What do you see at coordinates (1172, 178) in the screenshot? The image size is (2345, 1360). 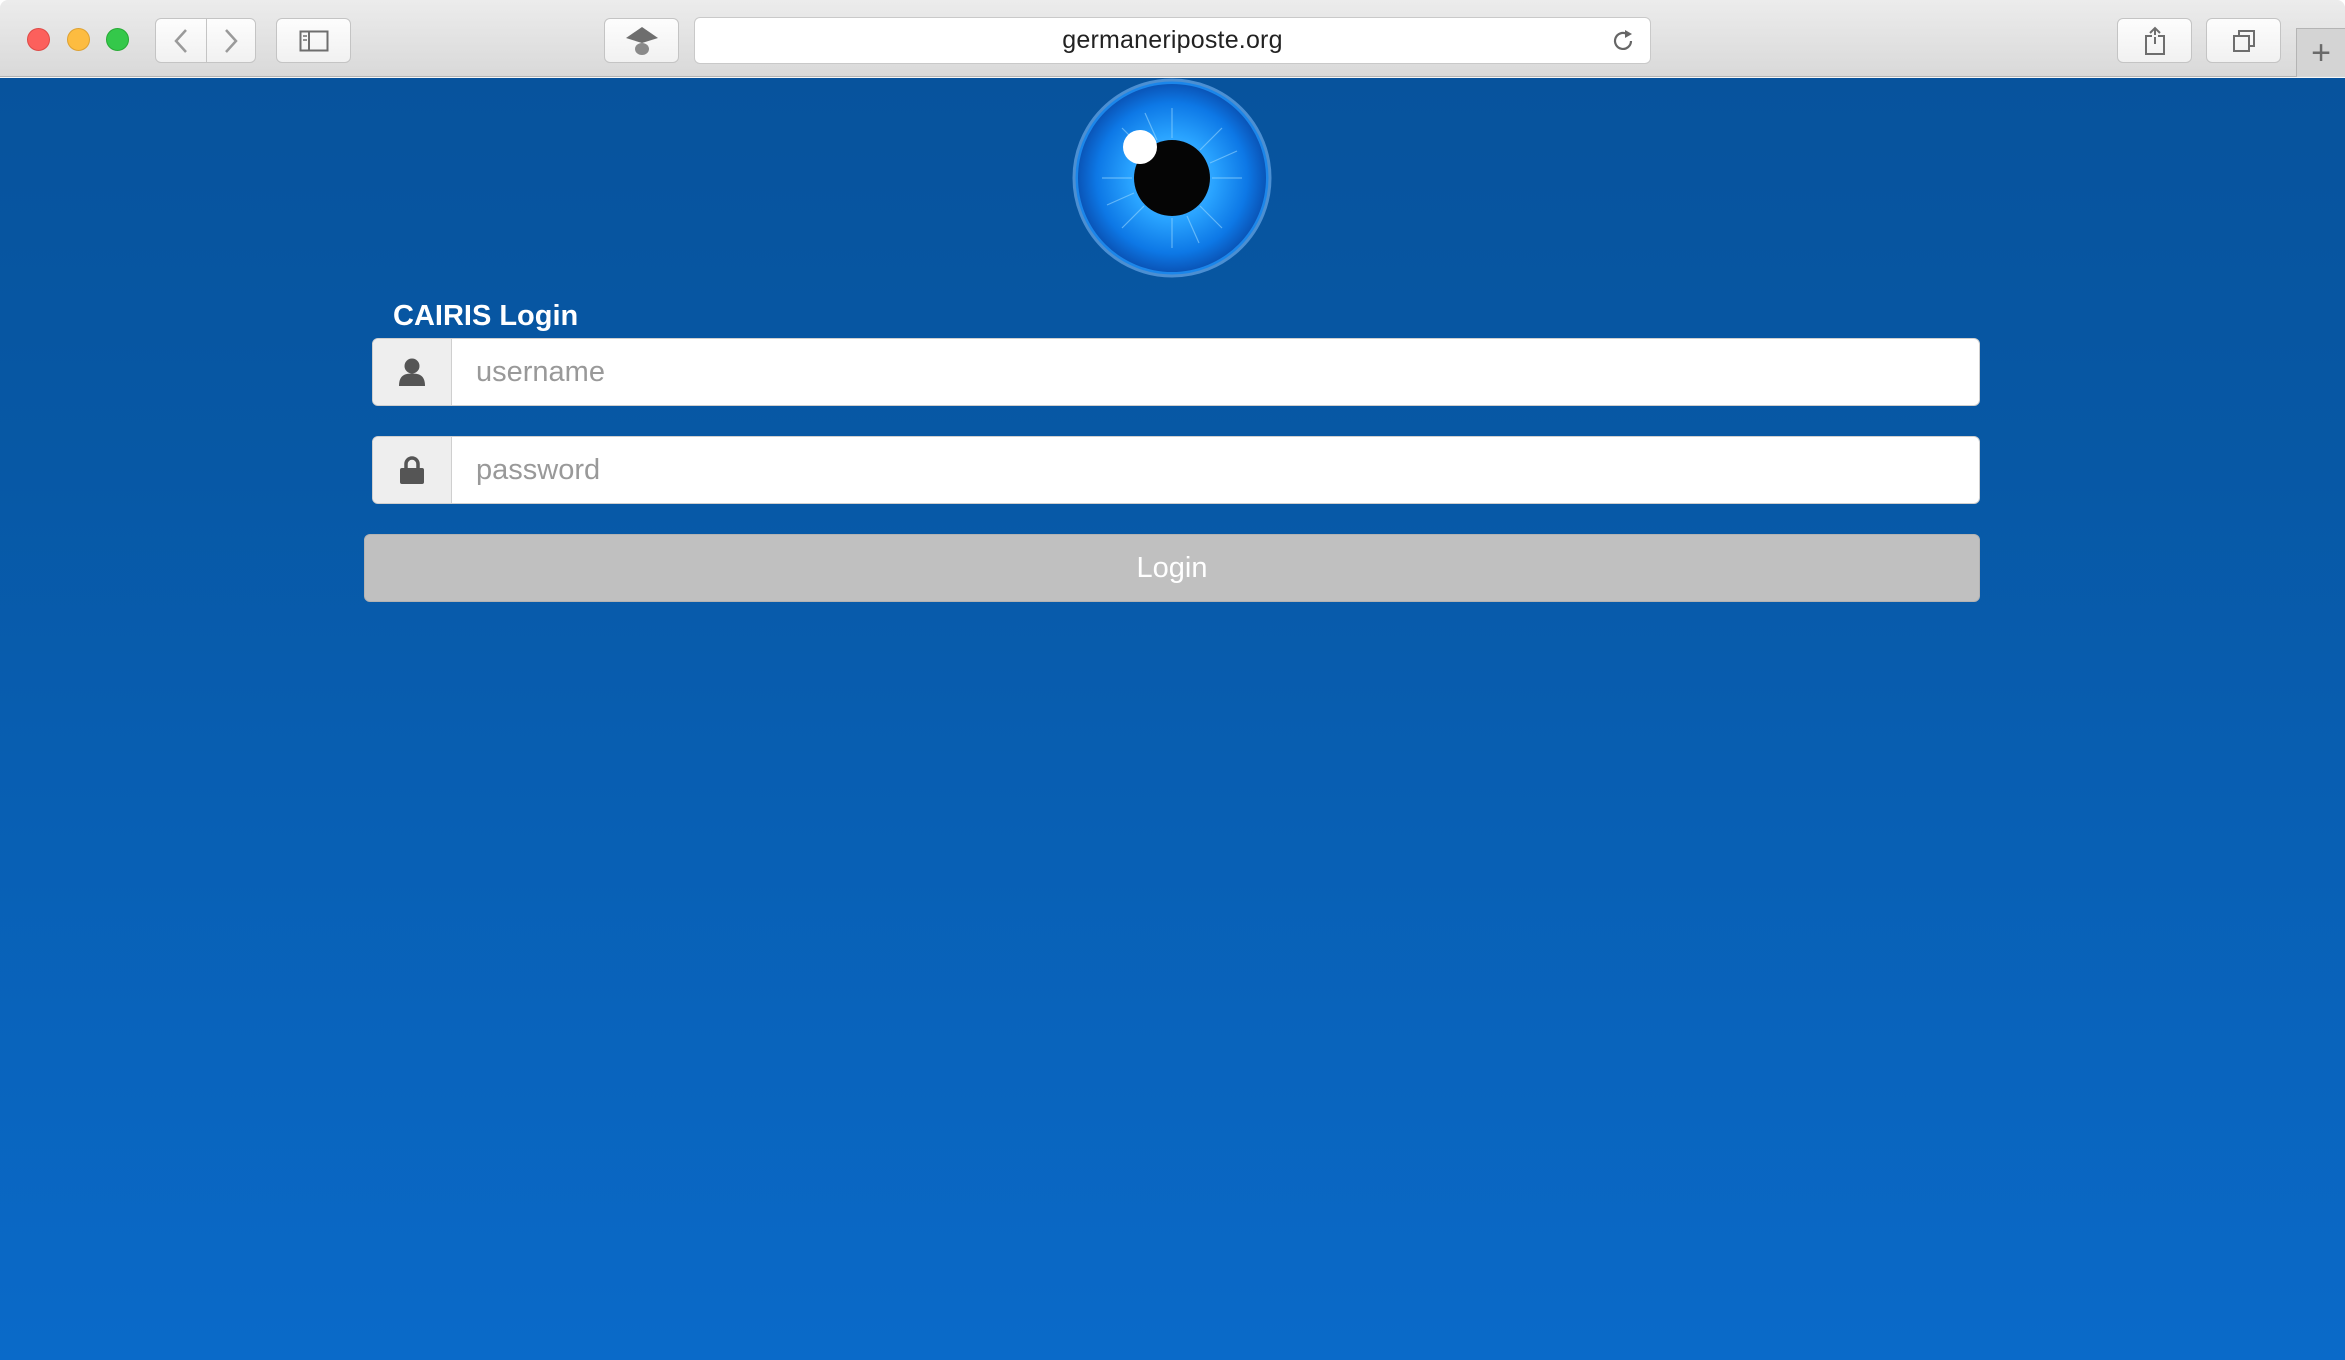 I see `eye-logo` at bounding box center [1172, 178].